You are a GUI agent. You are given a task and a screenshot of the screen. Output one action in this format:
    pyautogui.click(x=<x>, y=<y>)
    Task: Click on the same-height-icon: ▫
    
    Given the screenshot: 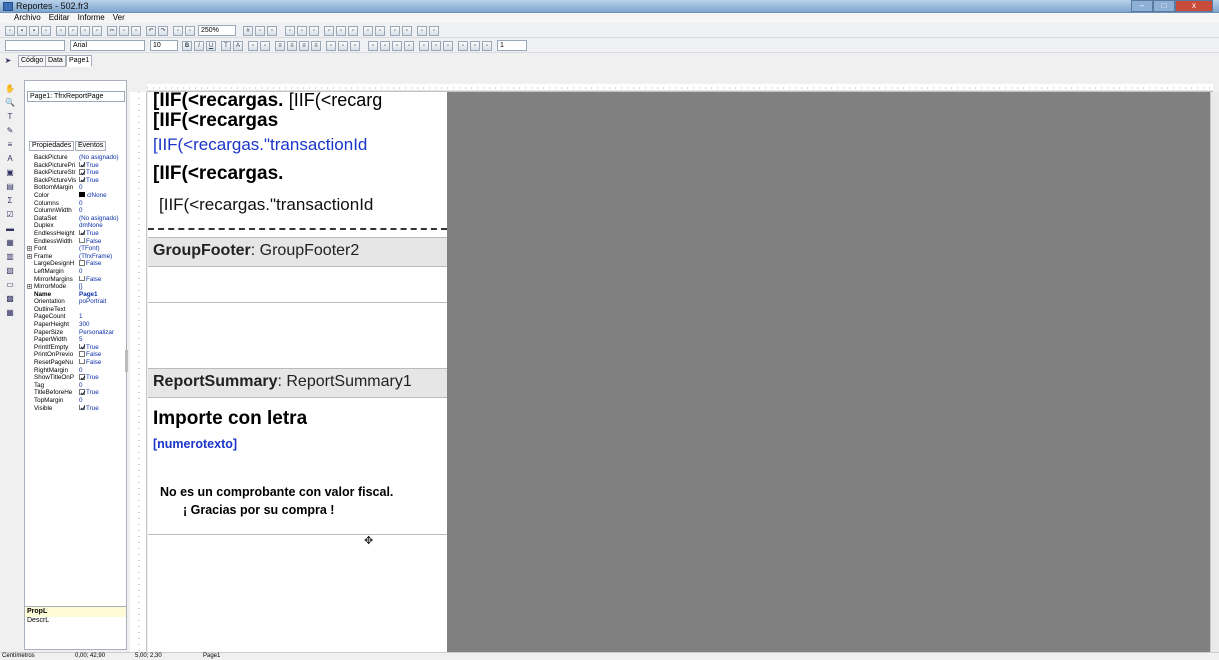 What is the action you would take?
    pyautogui.click(x=434, y=31)
    